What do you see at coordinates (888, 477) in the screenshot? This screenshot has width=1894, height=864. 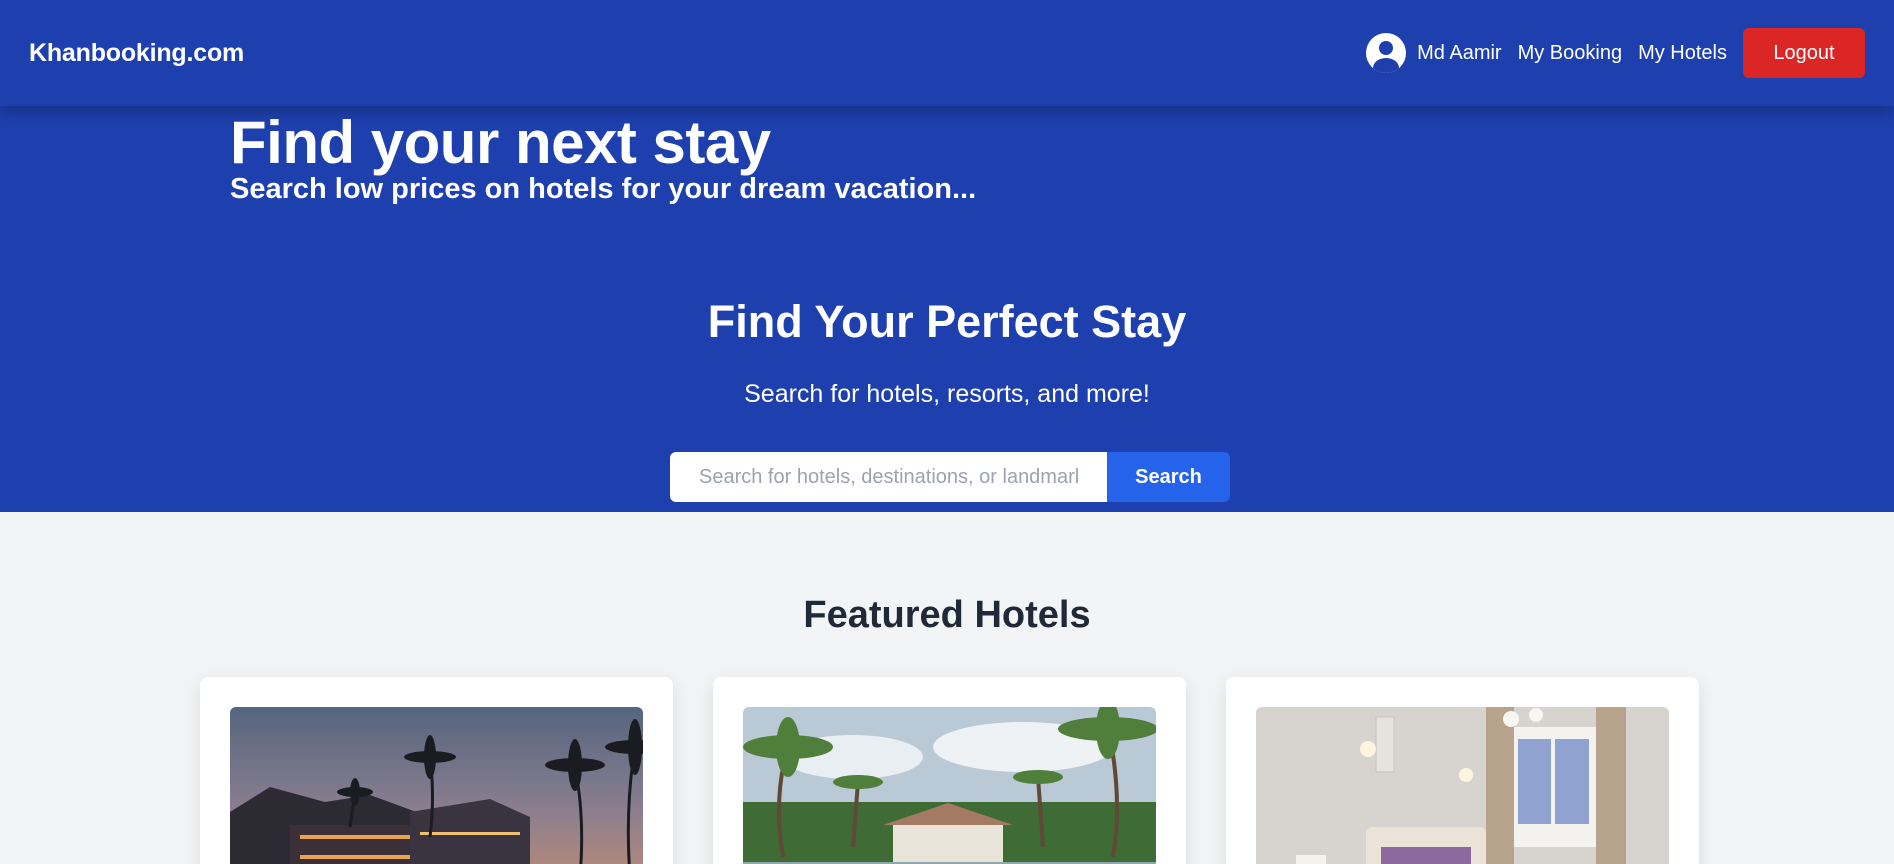 I see `search-input` at bounding box center [888, 477].